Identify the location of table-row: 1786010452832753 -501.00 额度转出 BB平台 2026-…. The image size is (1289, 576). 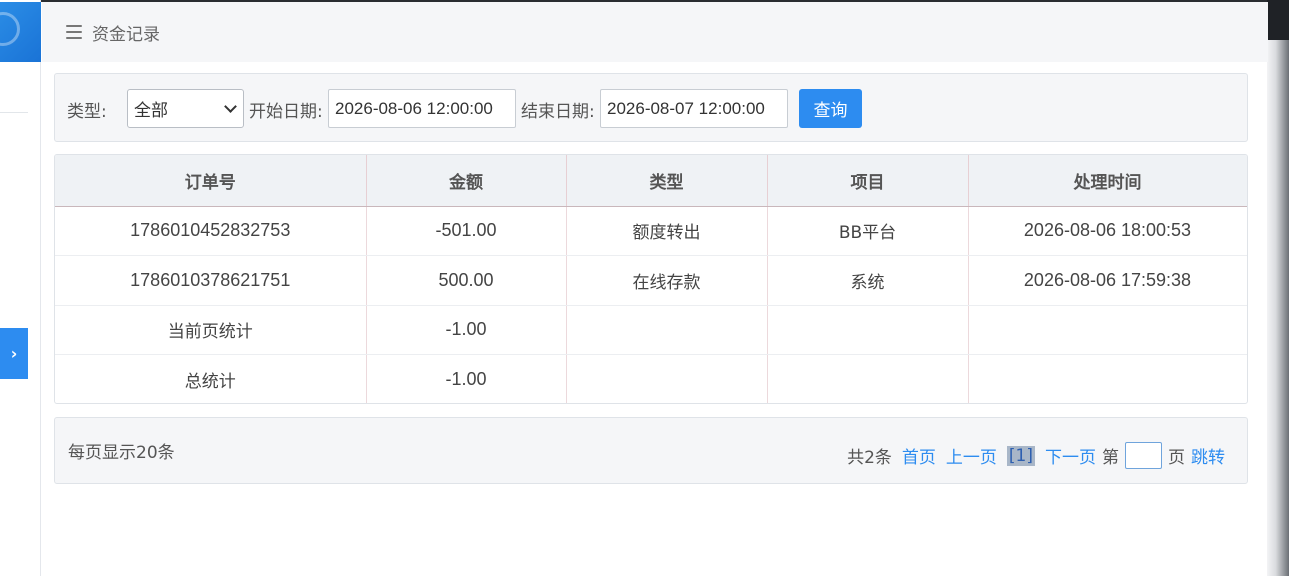
(651, 231).